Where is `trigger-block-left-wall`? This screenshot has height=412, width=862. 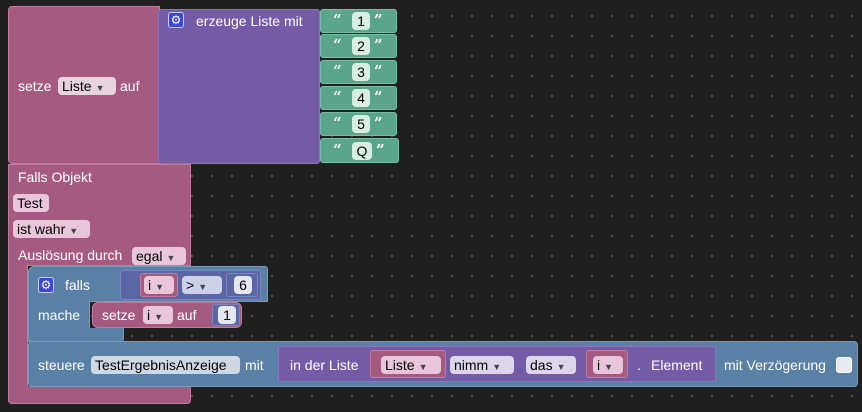 trigger-block-left-wall is located at coordinates (18, 334).